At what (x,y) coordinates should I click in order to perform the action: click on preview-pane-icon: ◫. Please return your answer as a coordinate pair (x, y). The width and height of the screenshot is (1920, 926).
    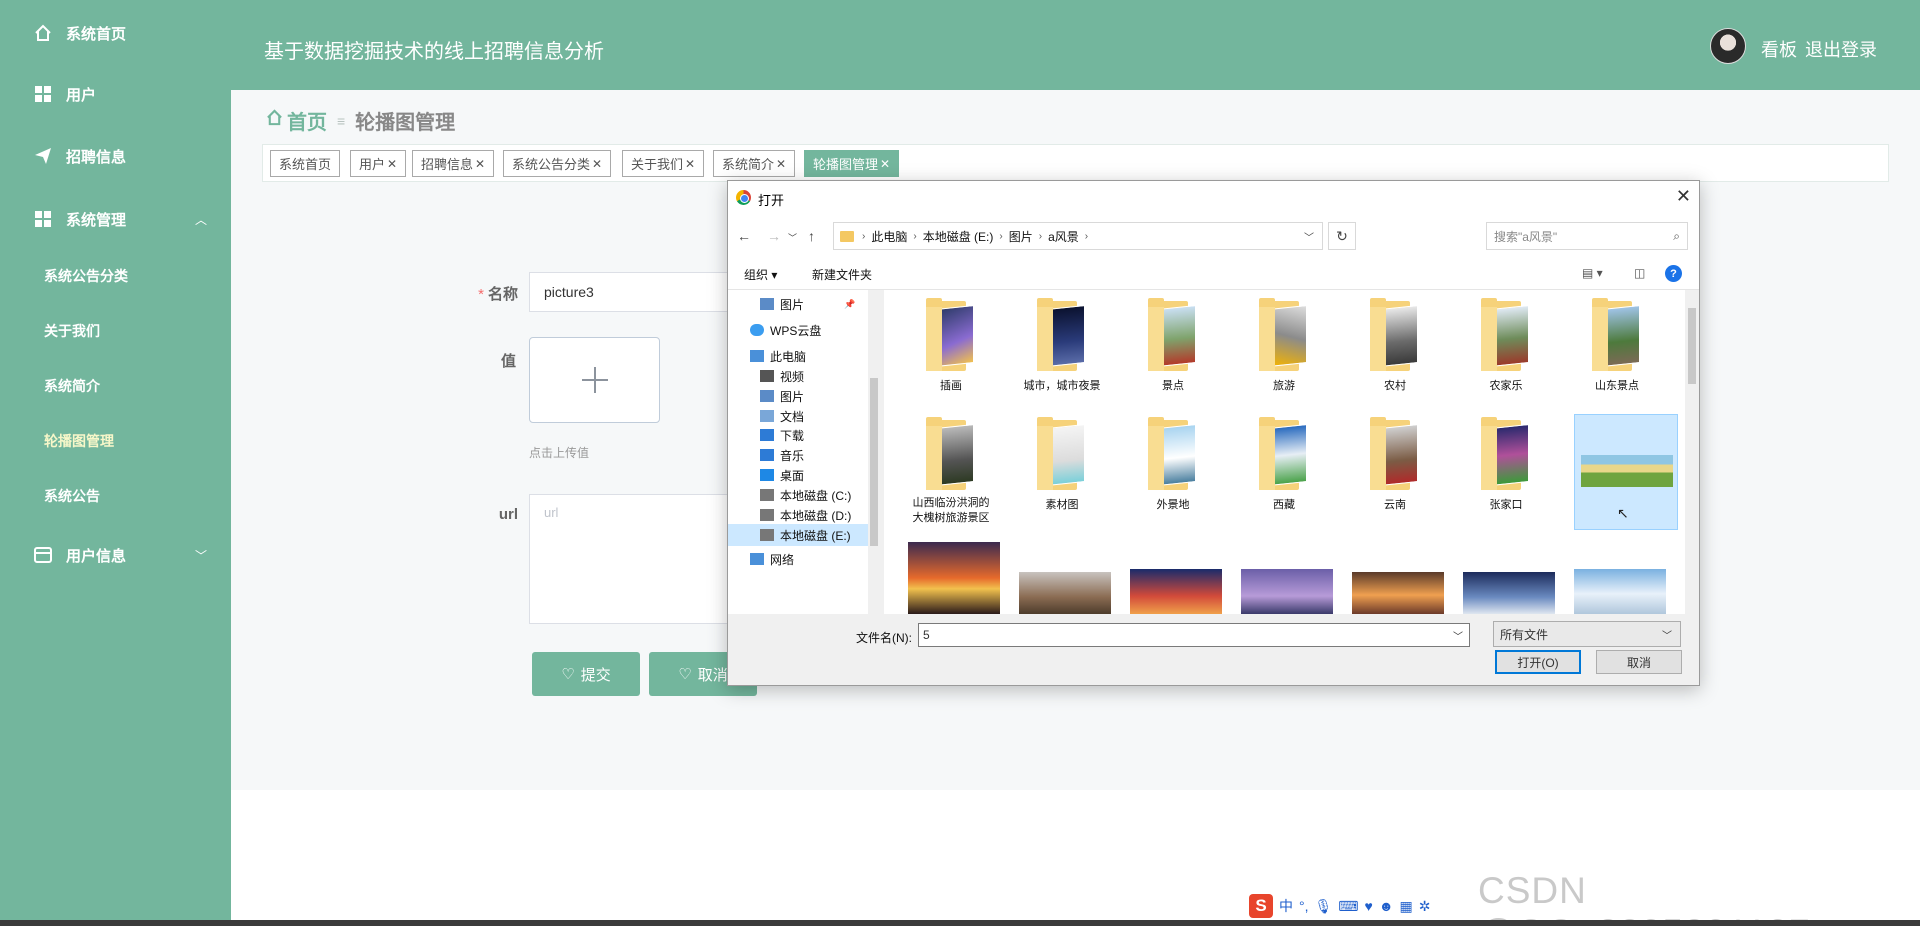
    Looking at the image, I should click on (1639, 273).